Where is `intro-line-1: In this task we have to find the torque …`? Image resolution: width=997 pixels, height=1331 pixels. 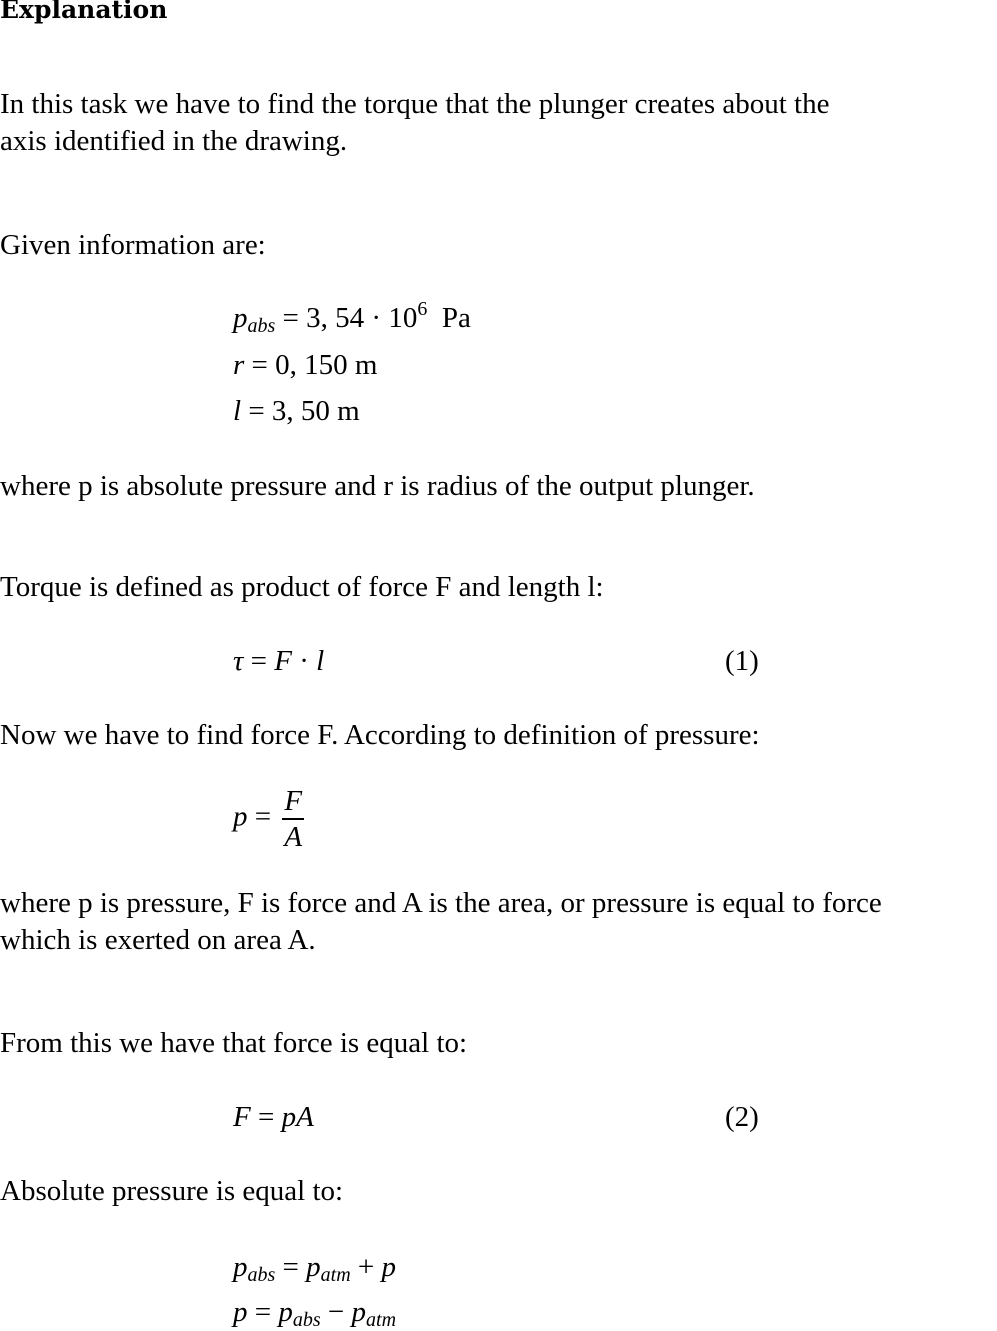
intro-line-1: In this task we have to find the torque … is located at coordinates (415, 104).